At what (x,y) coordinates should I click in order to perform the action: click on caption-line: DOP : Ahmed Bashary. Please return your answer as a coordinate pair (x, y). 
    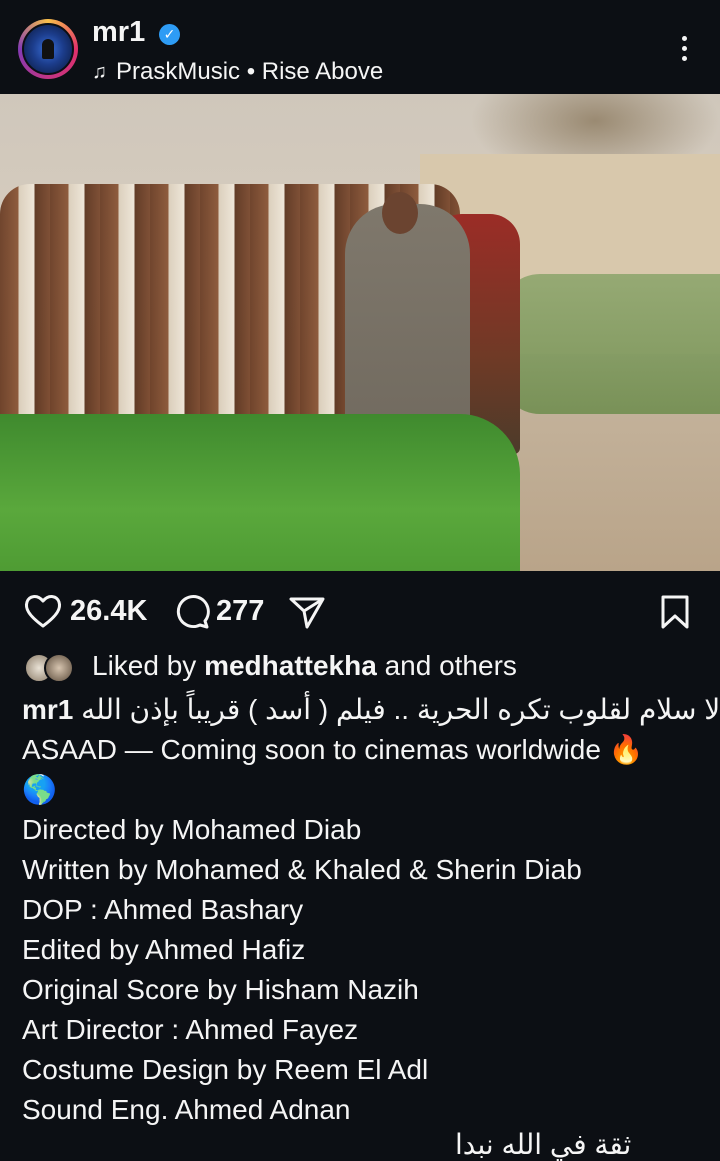
    Looking at the image, I should click on (163, 909).